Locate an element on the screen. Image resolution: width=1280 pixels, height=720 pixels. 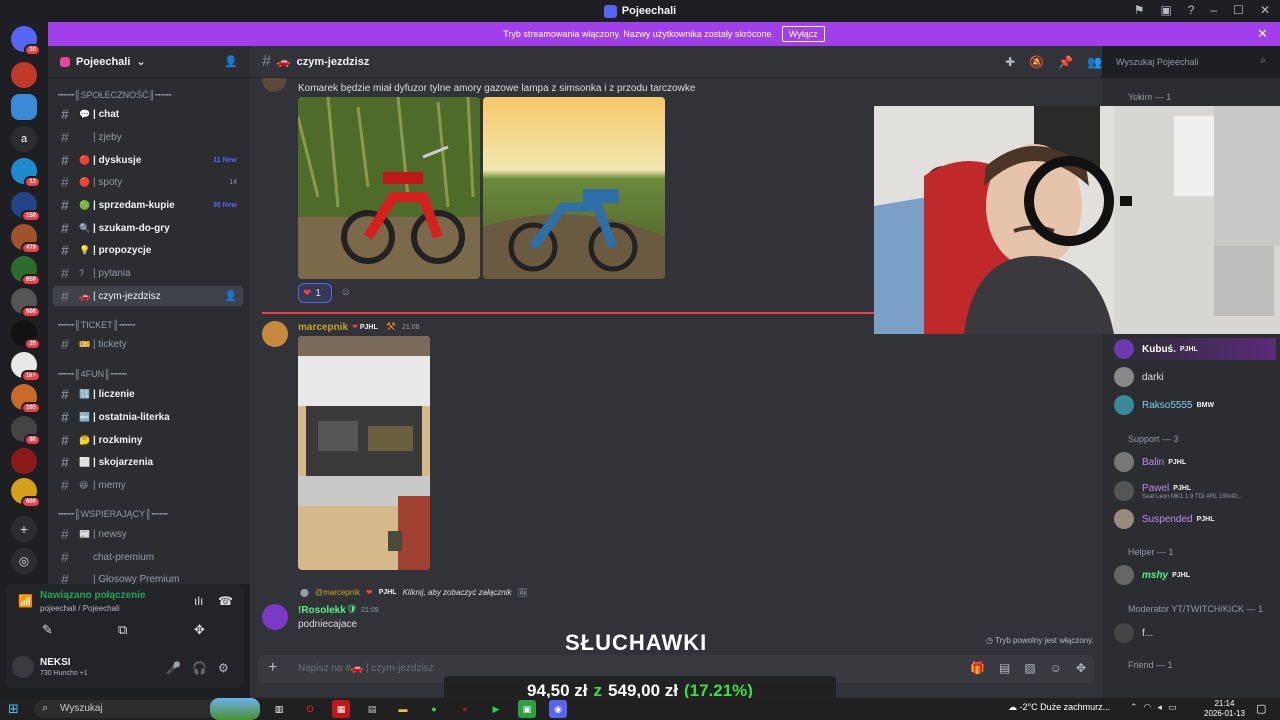
member-item: Kubuś. PJHL is located at coordinates (1195, 349).